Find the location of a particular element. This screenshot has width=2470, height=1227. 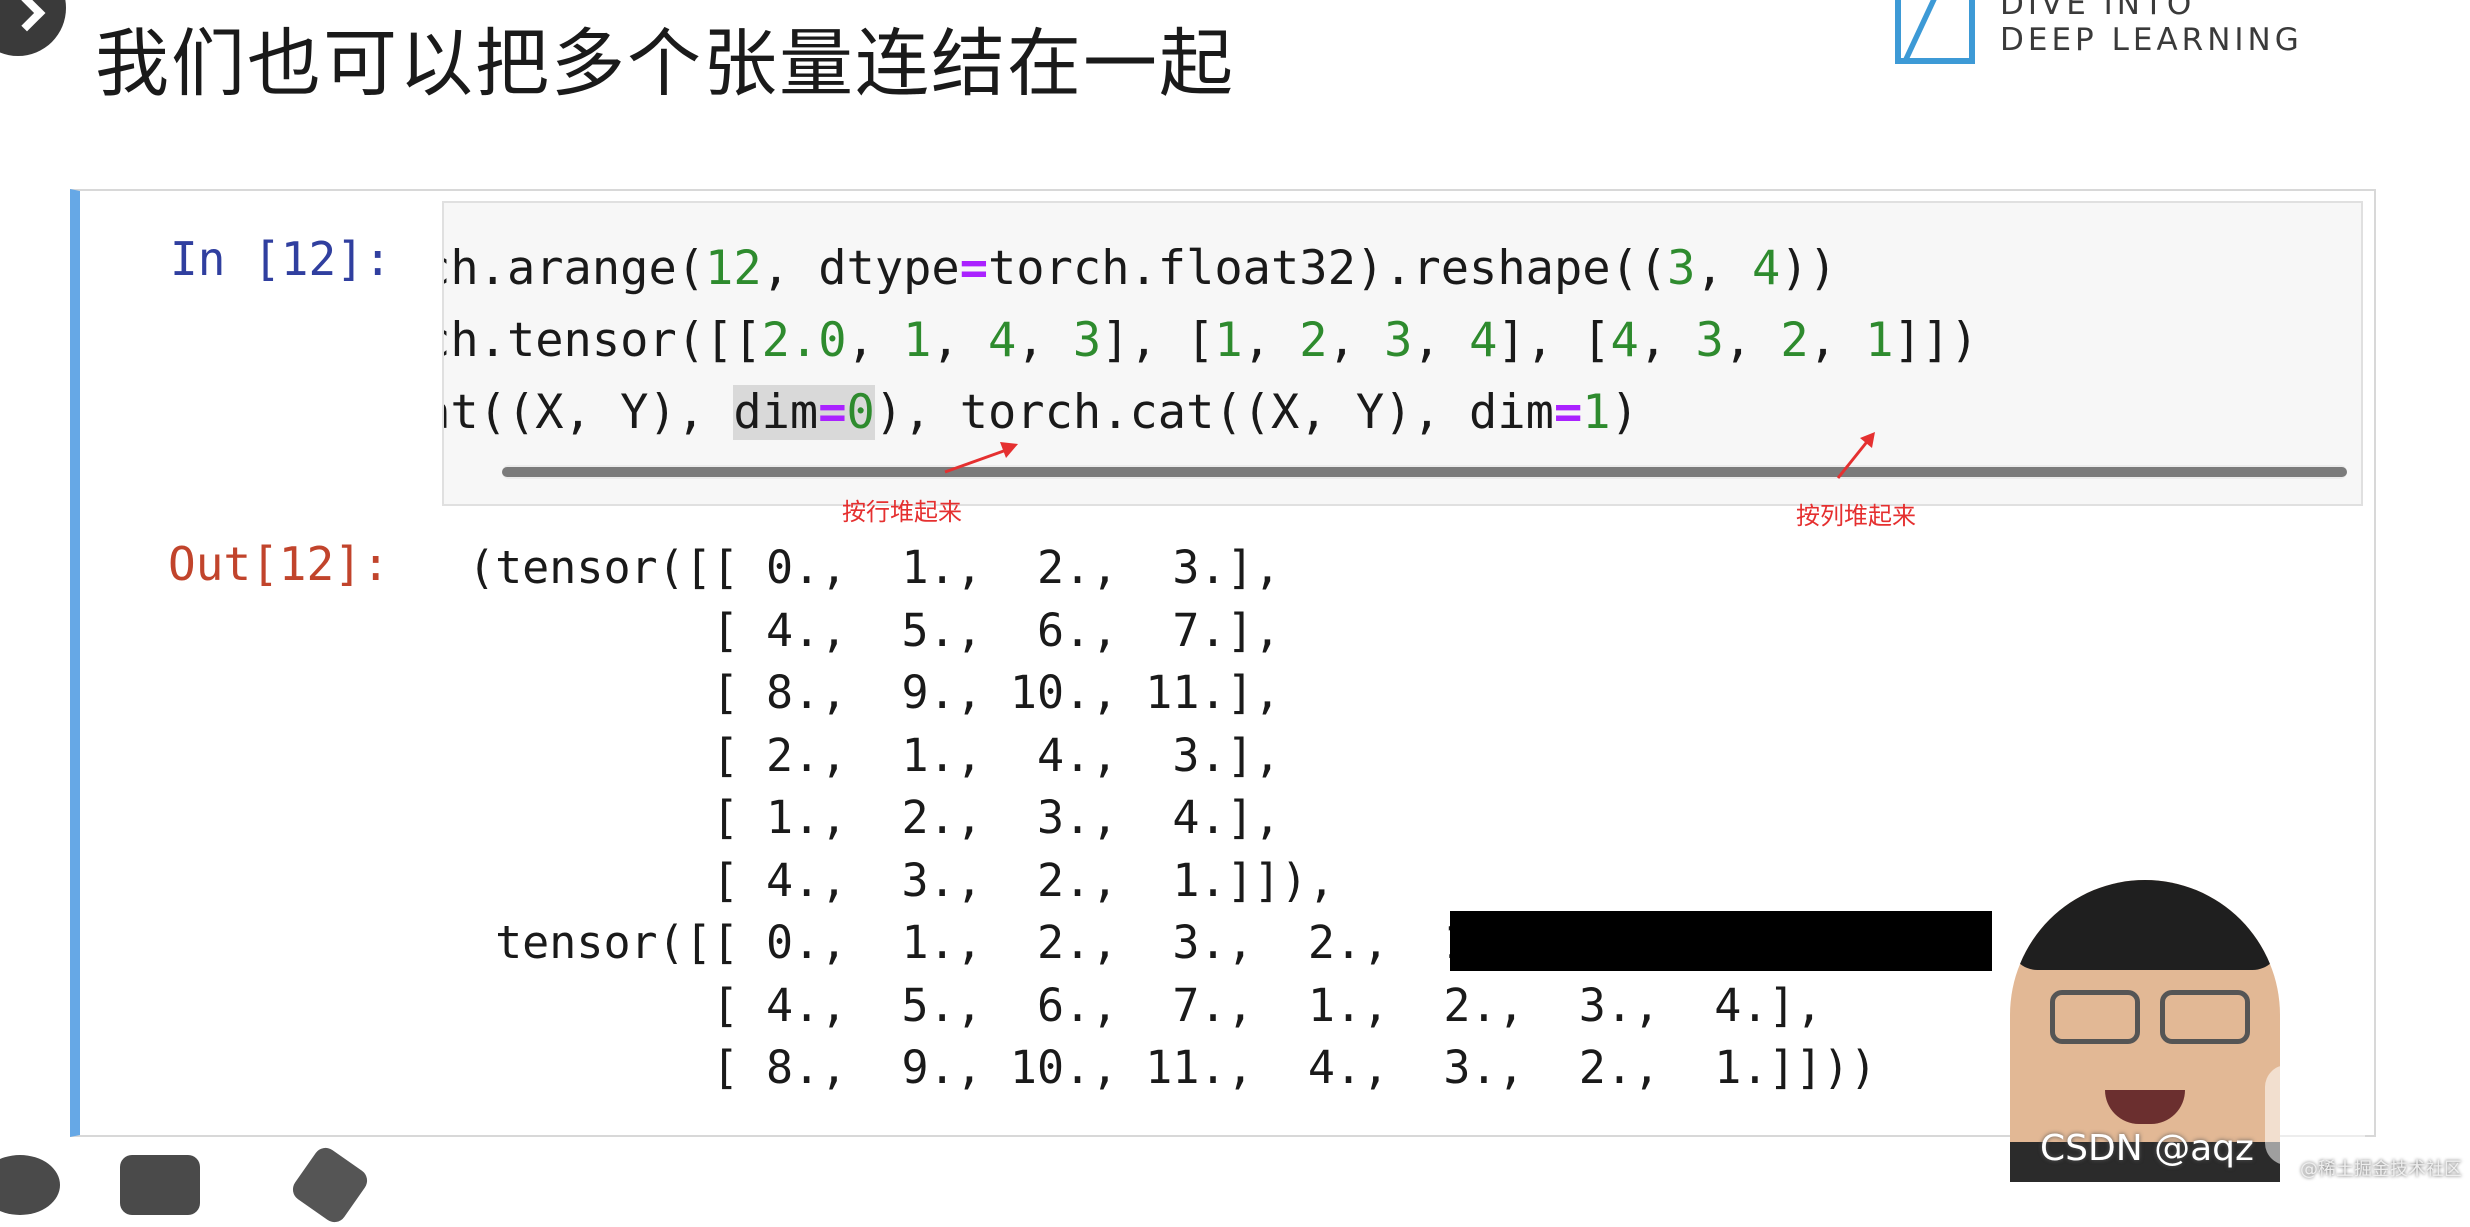

output-line: [ 1., 2., 3., 4.], is located at coordinates (874, 817).